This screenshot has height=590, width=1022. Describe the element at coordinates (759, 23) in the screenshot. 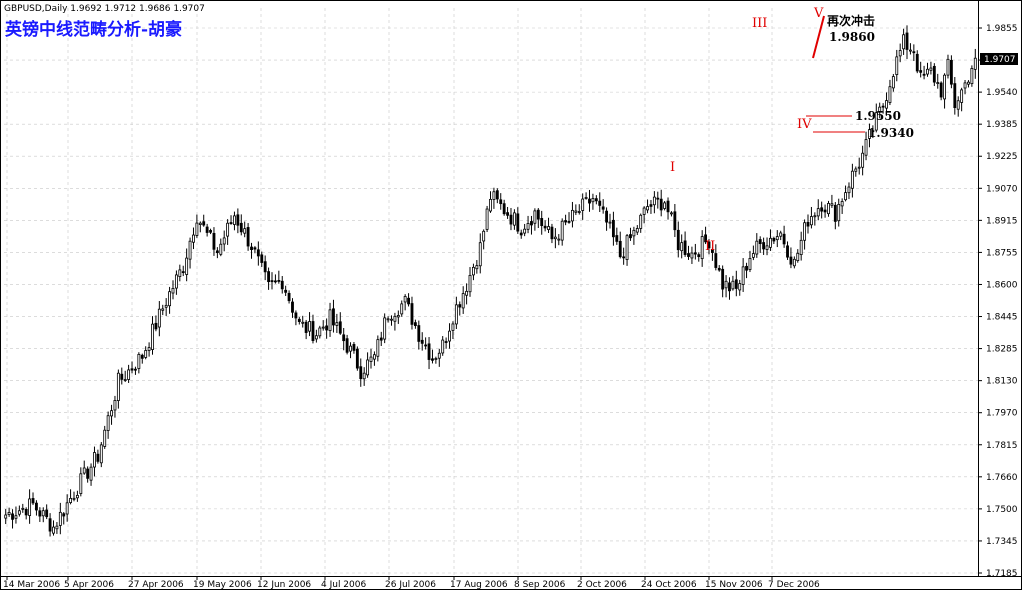

I see `wave-label-3: III` at that location.